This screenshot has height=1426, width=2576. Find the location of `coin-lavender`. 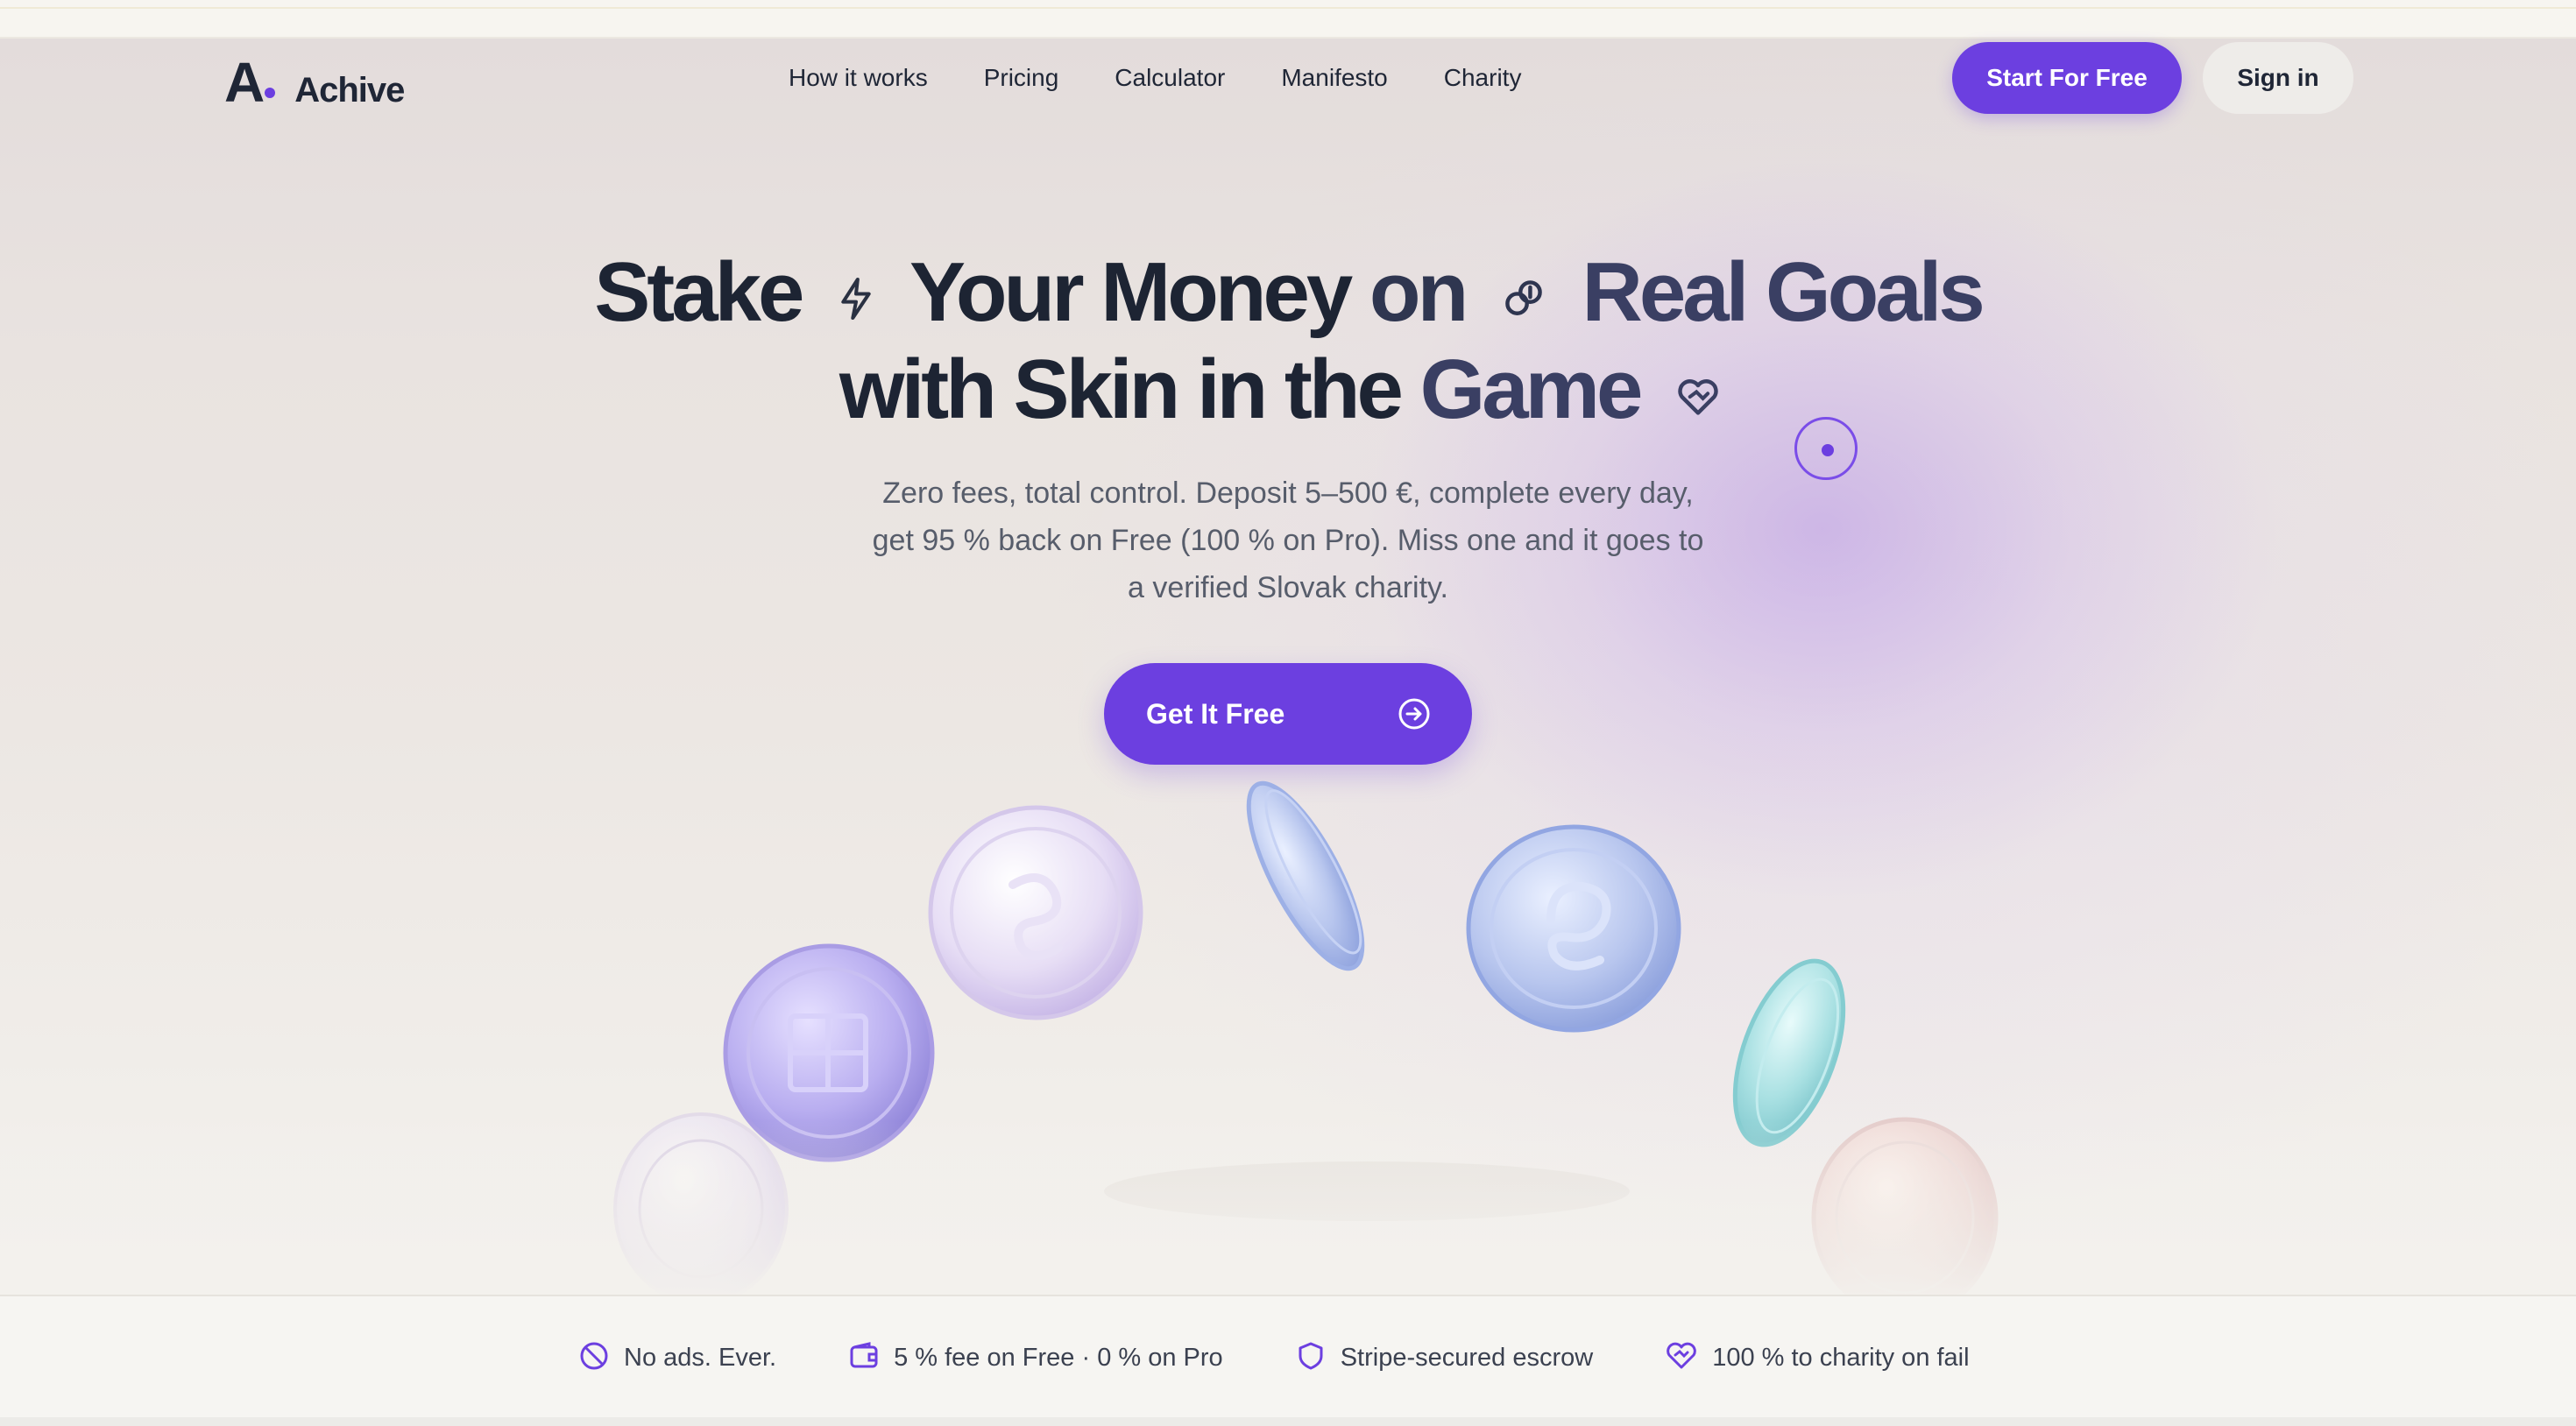

coin-lavender is located at coordinates (1035, 912).